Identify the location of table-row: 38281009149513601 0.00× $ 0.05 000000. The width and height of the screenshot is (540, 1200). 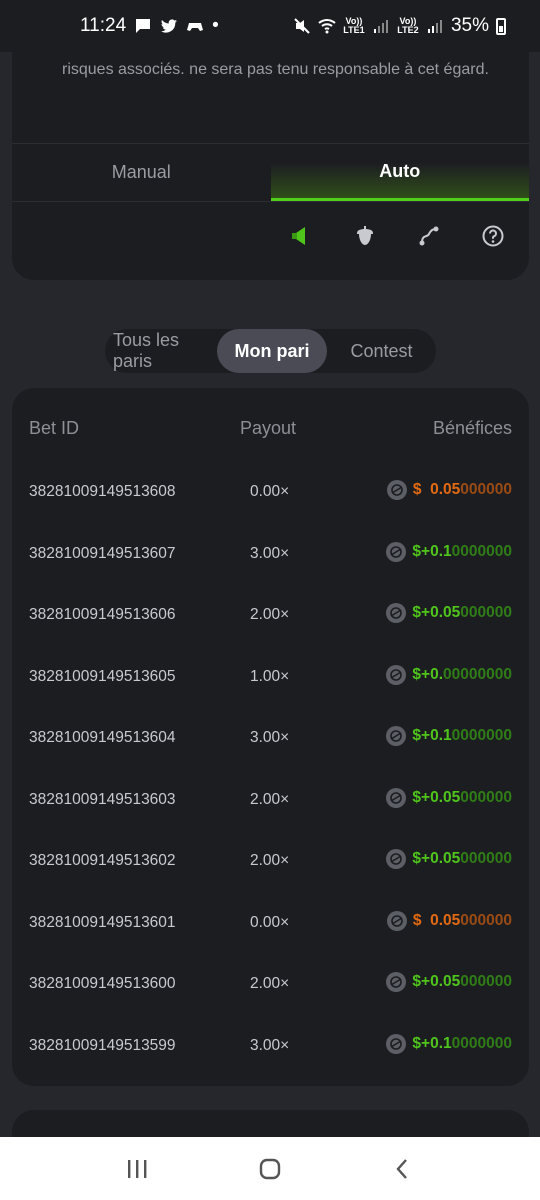
(270, 923).